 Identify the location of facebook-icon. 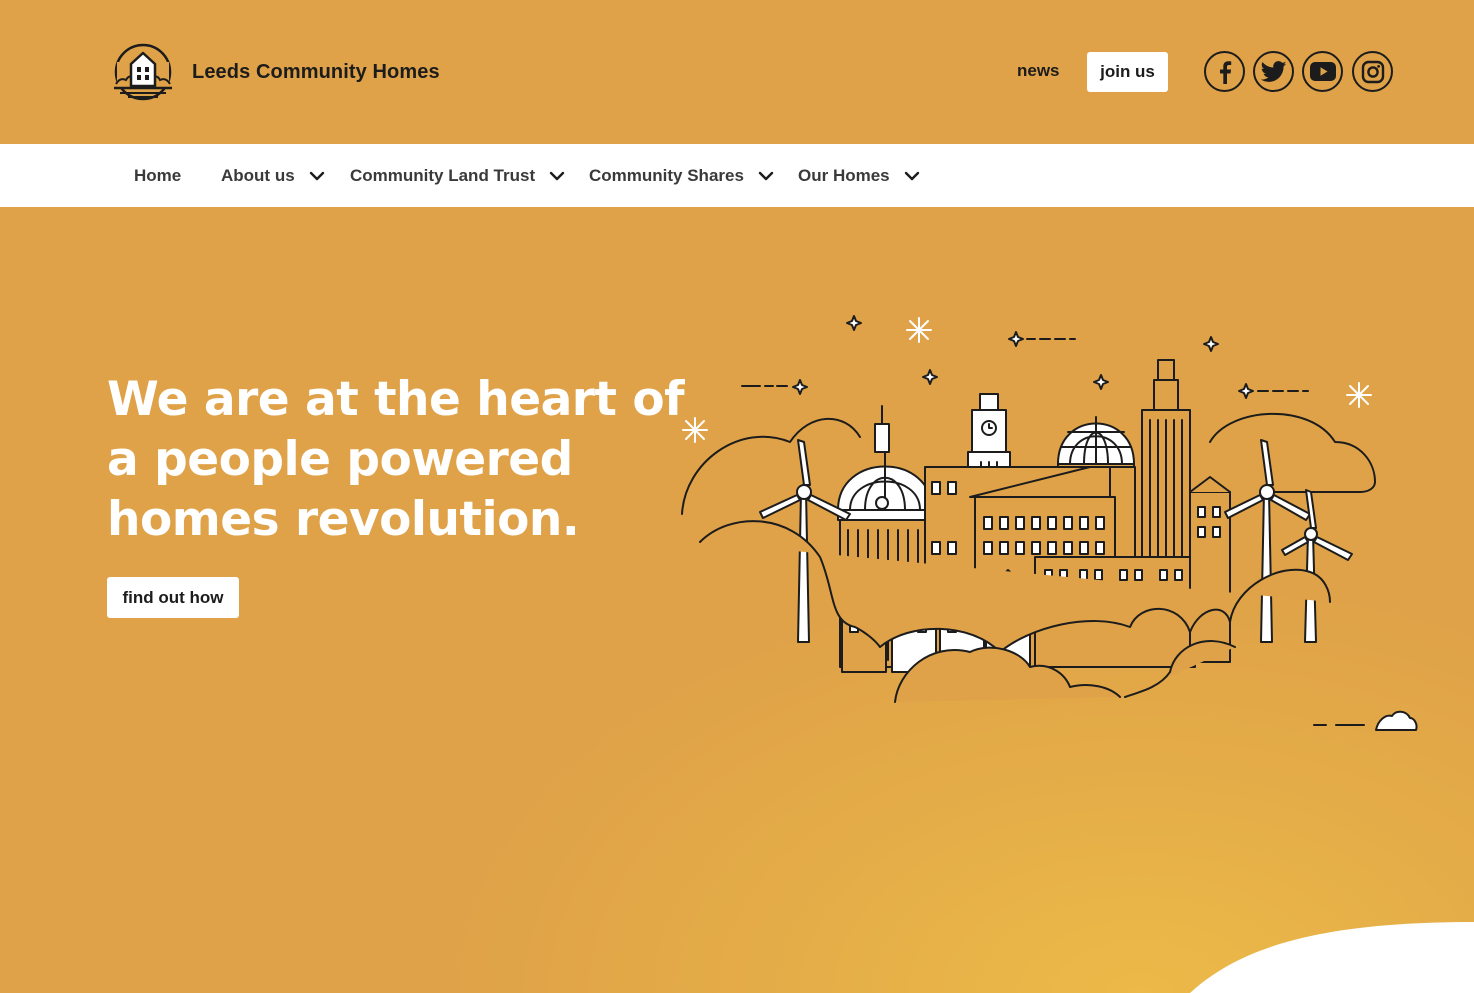
(1224, 71).